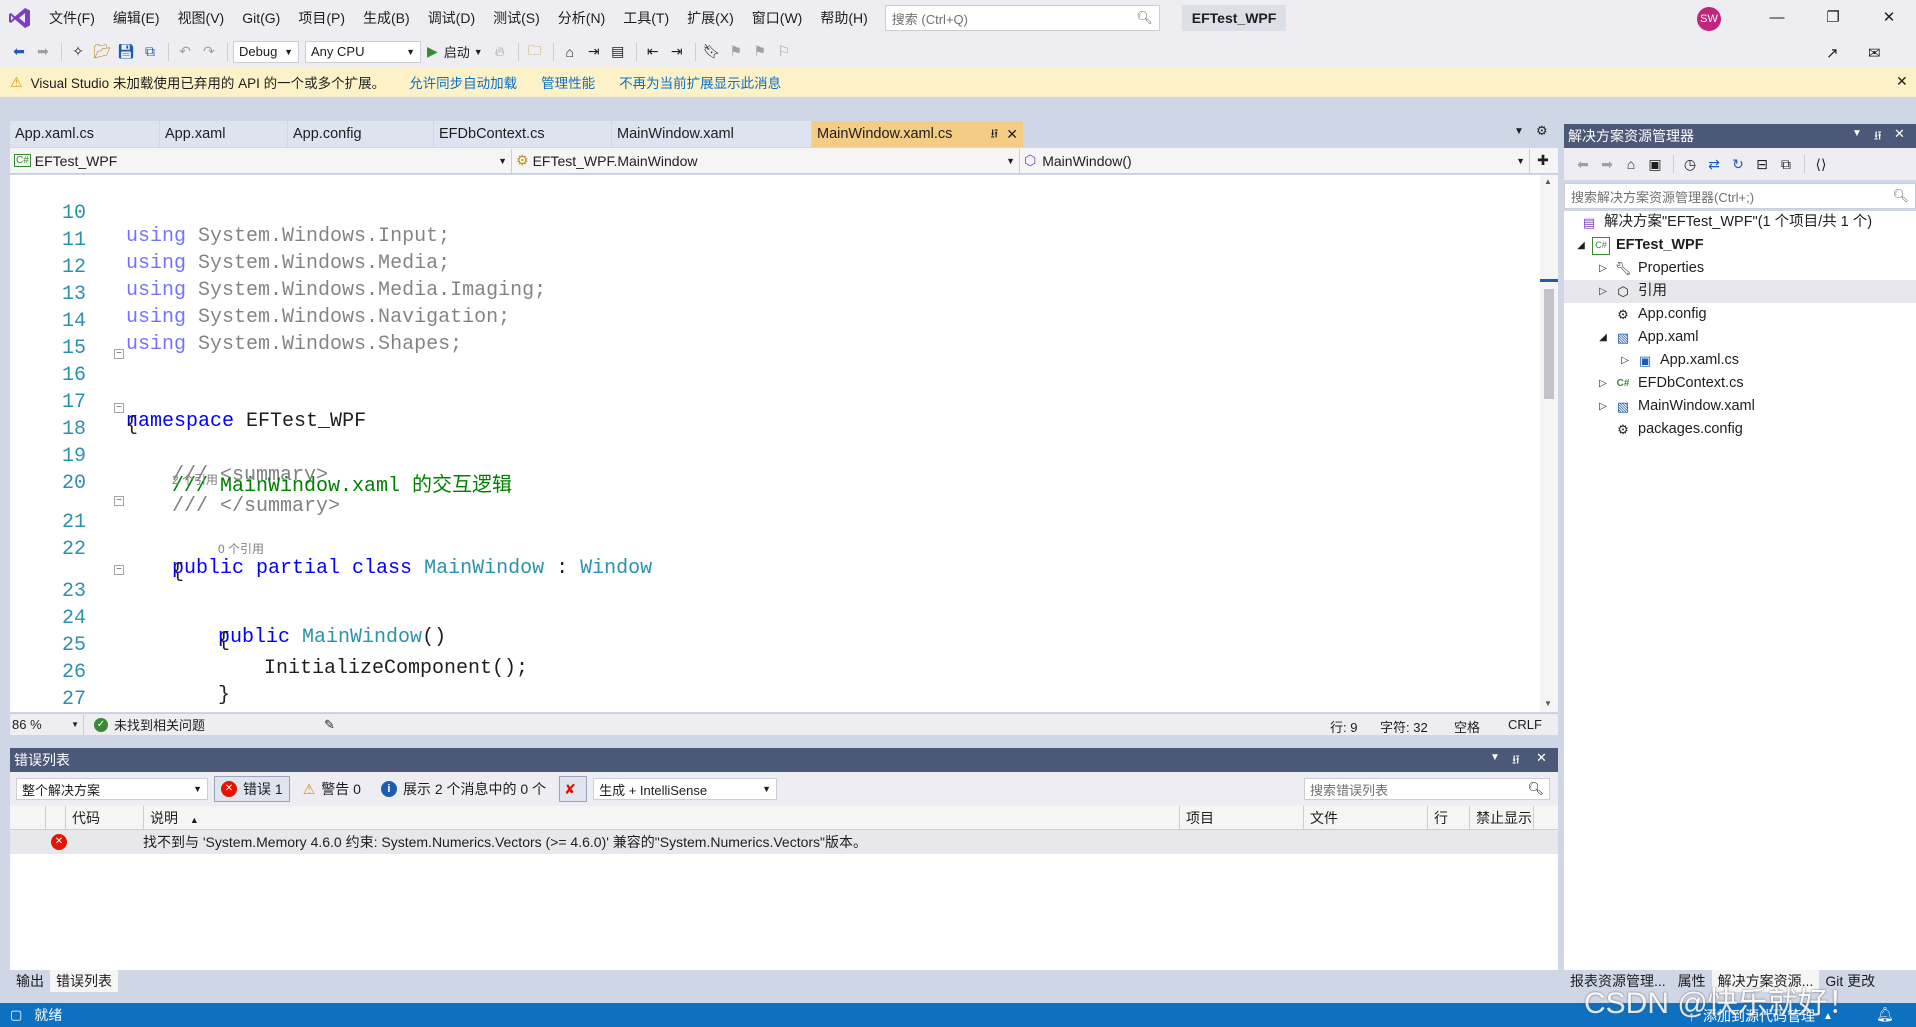  I want to click on menu-extensions: 扩展(X), so click(710, 18).